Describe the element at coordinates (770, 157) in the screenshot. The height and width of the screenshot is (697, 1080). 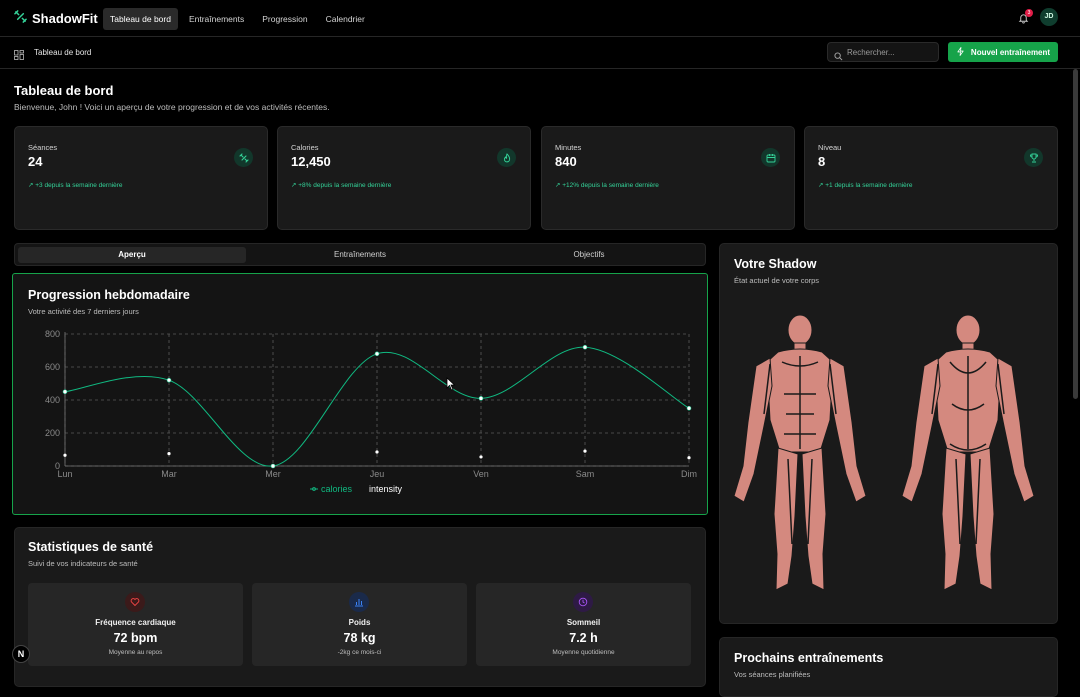
I see `calendar-icon` at that location.